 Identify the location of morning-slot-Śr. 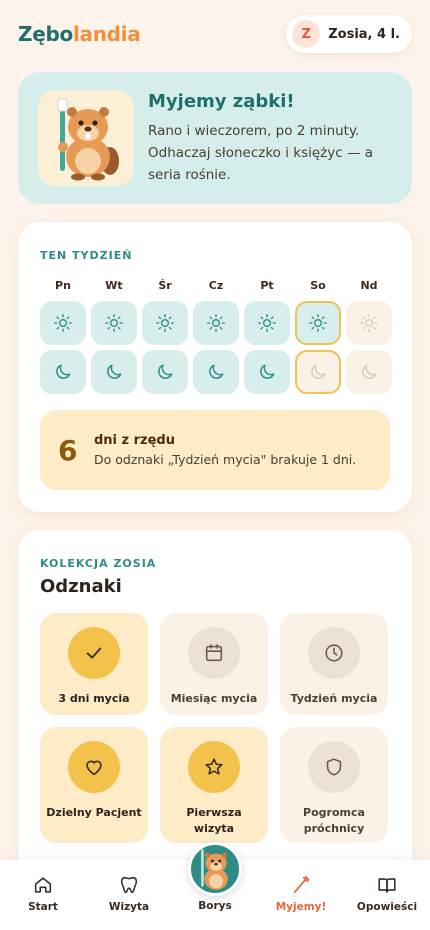
(165, 323).